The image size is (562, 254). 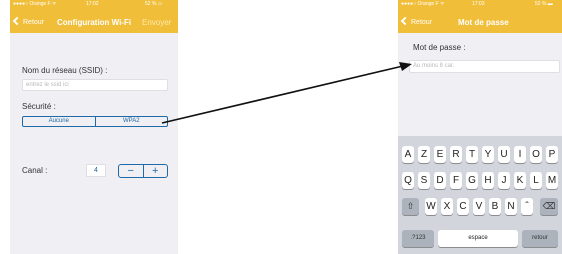 I want to click on flow-arrow, so click(x=286, y=93).